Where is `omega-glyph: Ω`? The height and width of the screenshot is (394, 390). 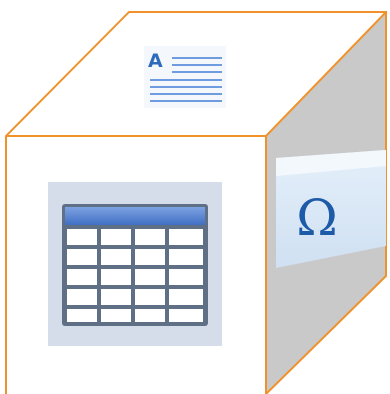 omega-glyph: Ω is located at coordinates (317, 218).